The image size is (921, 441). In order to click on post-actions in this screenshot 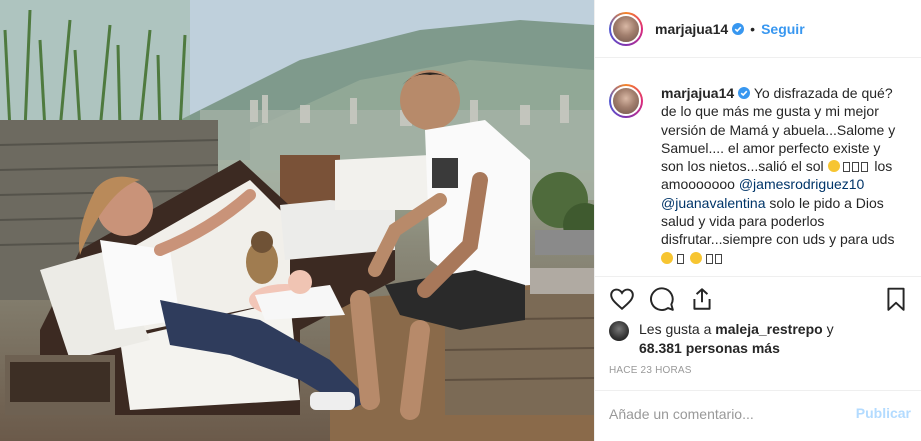, I will do `click(759, 300)`.